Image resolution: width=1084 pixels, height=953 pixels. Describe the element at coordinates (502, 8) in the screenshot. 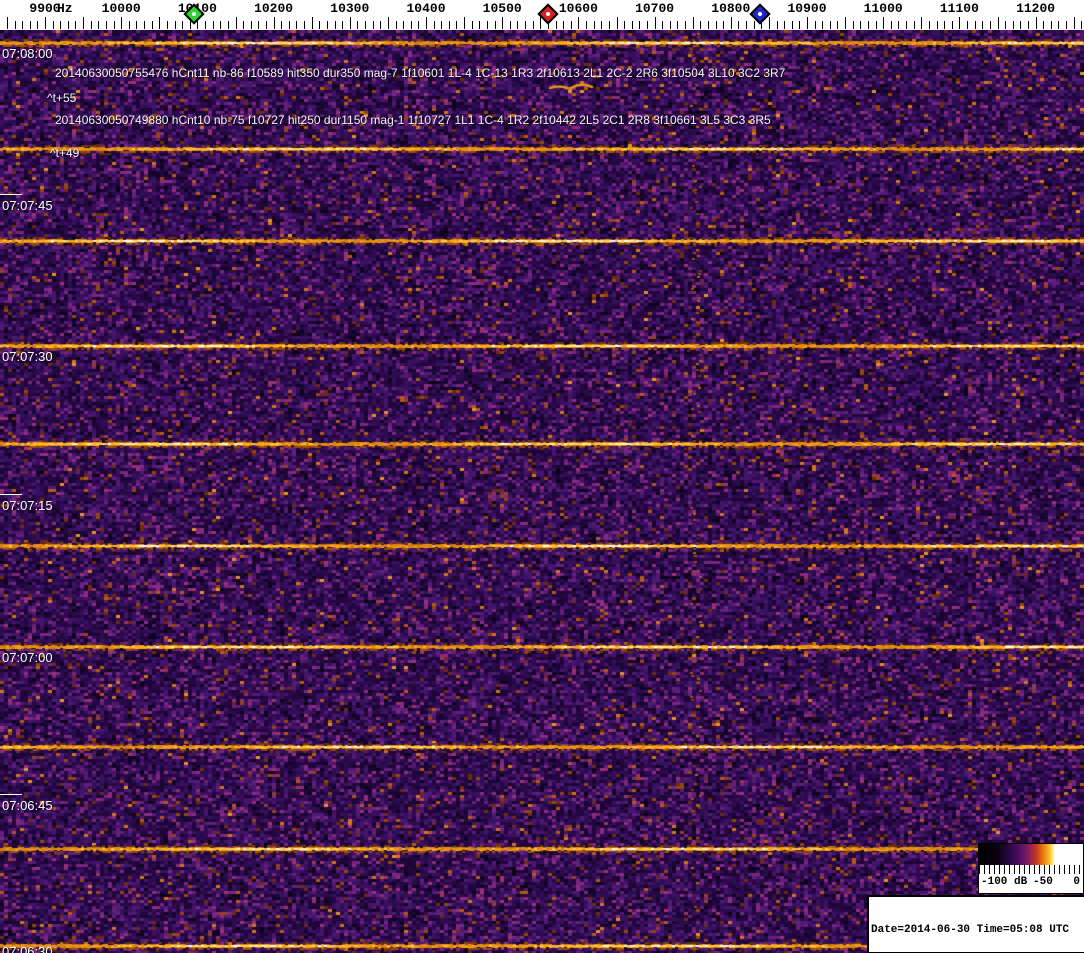

I see `freq-axis-label: 10500` at that location.